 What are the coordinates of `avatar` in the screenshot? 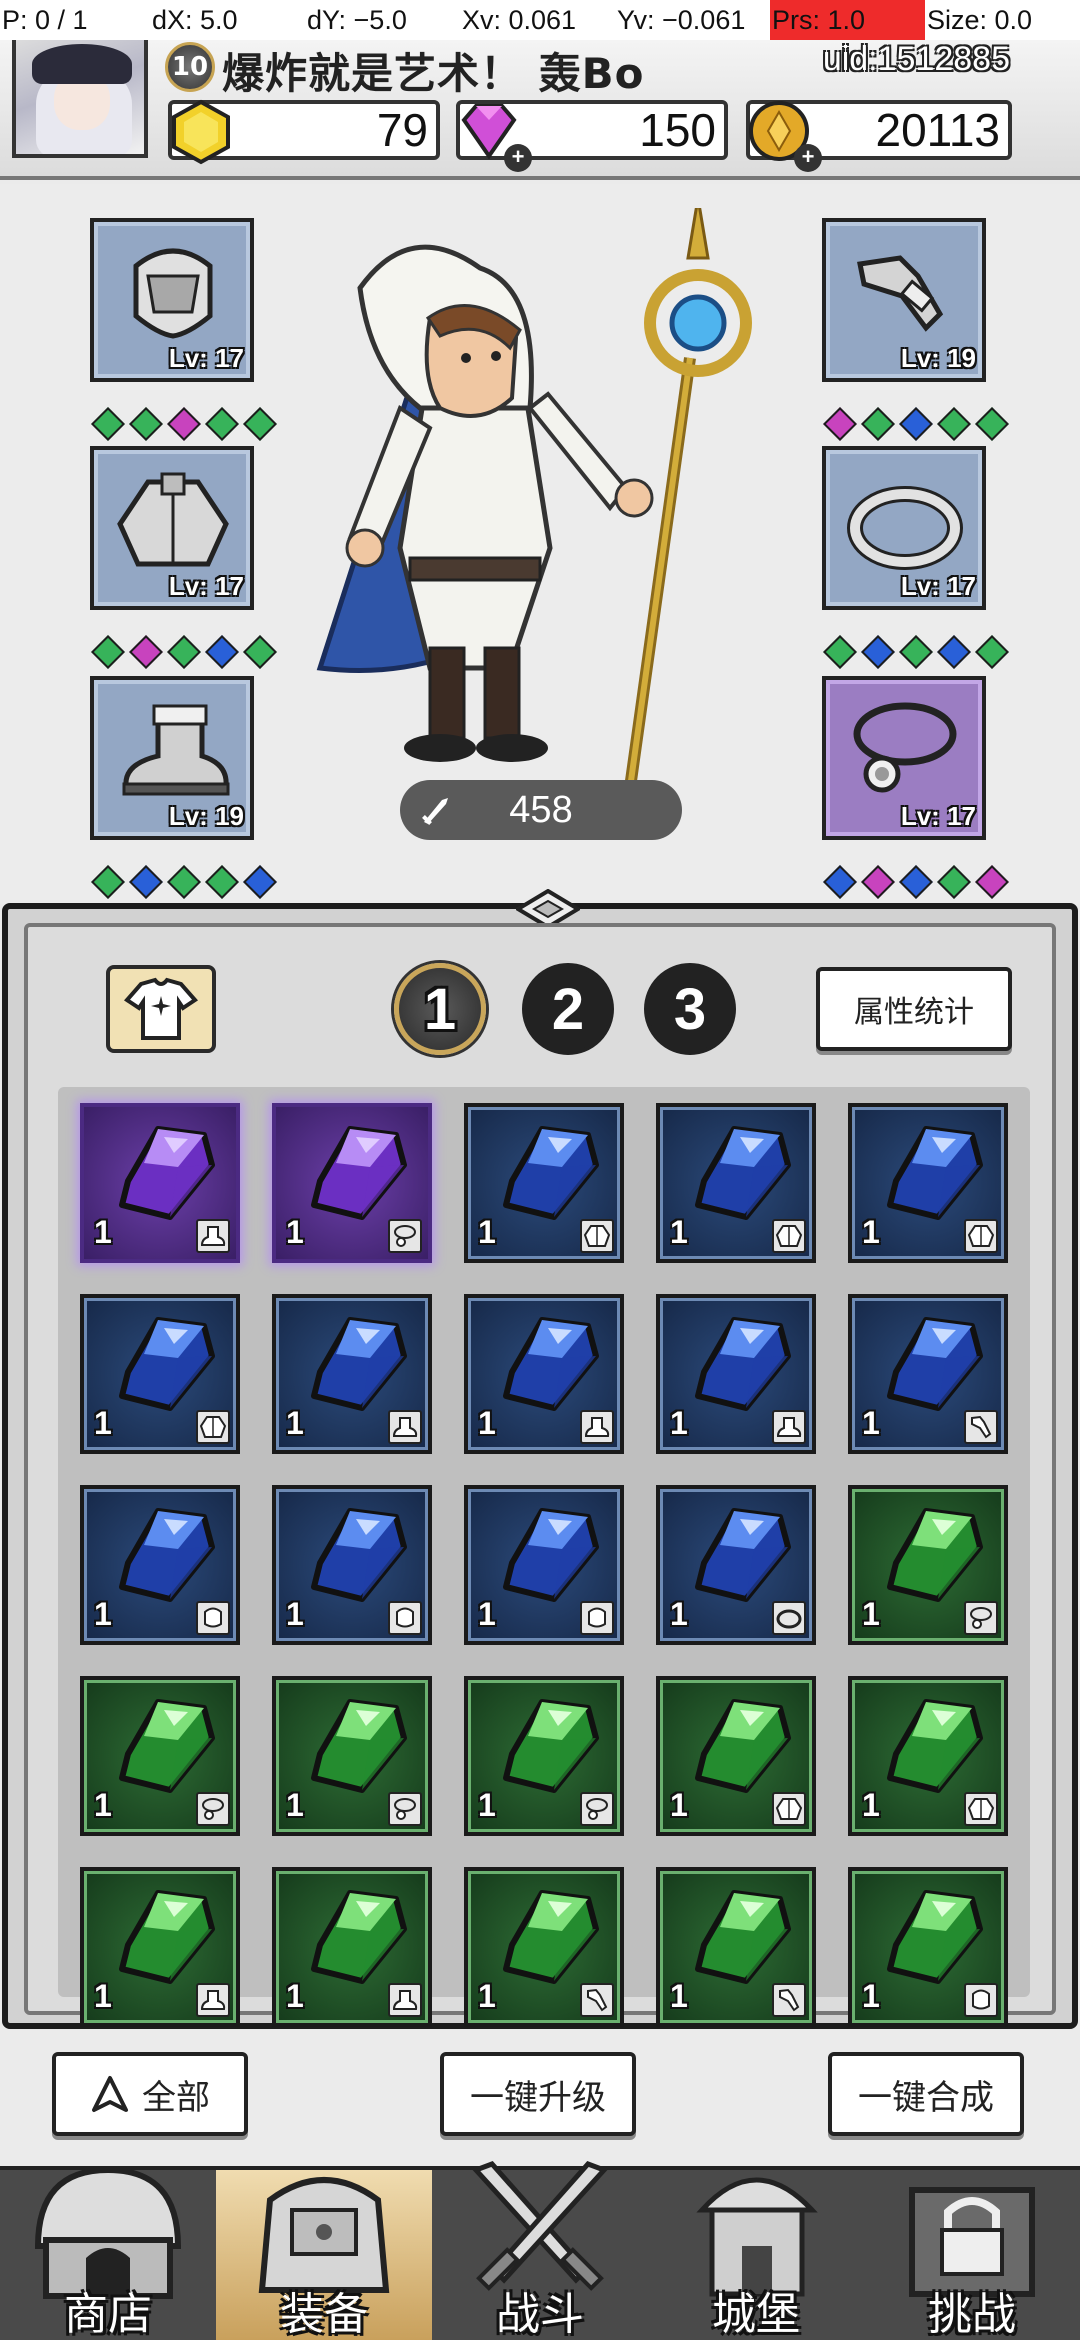 It's located at (80, 96).